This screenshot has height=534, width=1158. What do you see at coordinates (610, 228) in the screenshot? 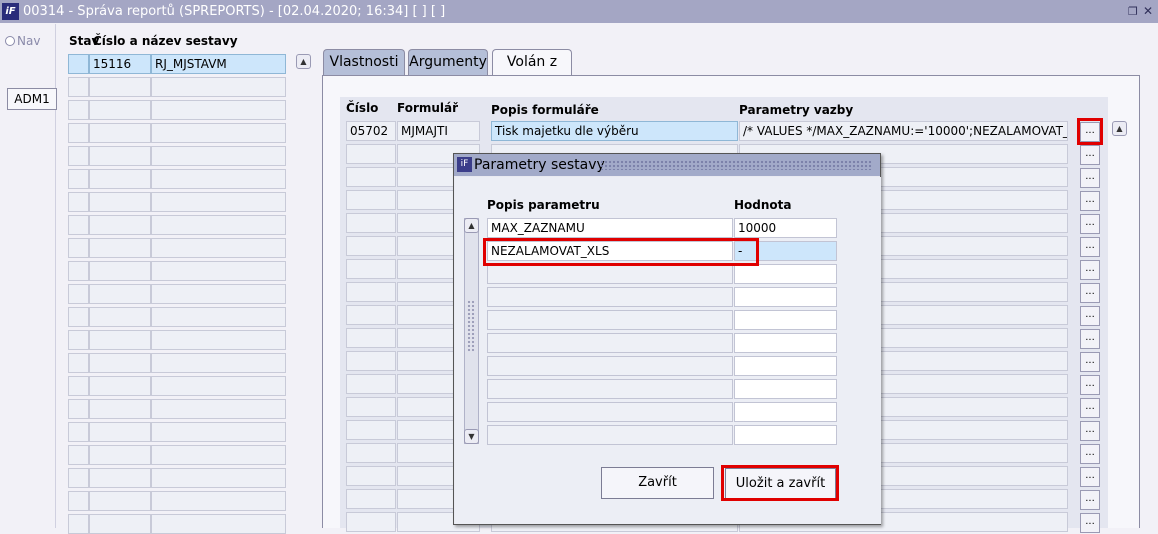
I see `parameter-name-cell: MAX_ZAZNAMU` at bounding box center [610, 228].